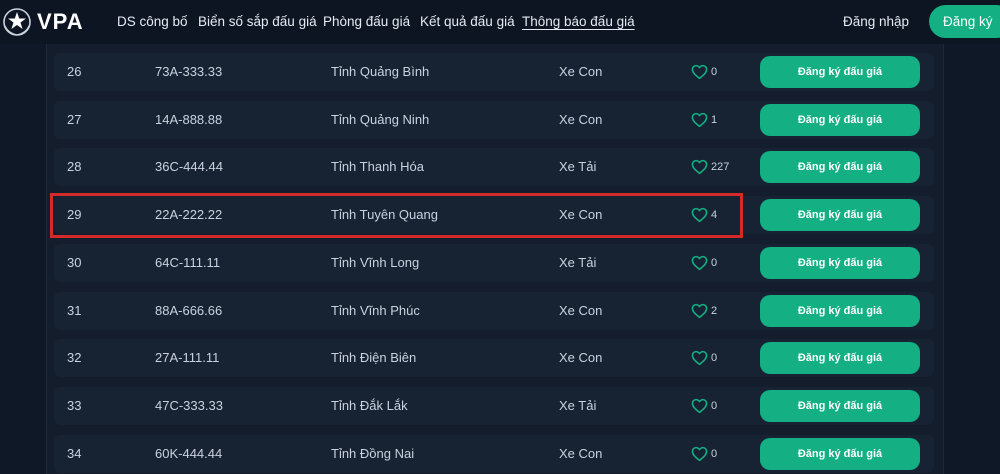 This screenshot has width=1000, height=474. Describe the element at coordinates (74, 119) in the screenshot. I see `row-index: 27` at that location.